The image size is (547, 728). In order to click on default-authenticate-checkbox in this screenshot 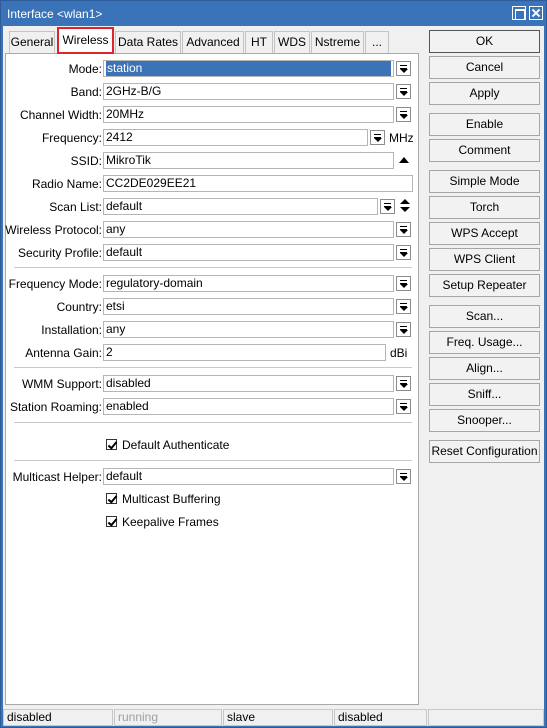, I will do `click(111, 444)`.